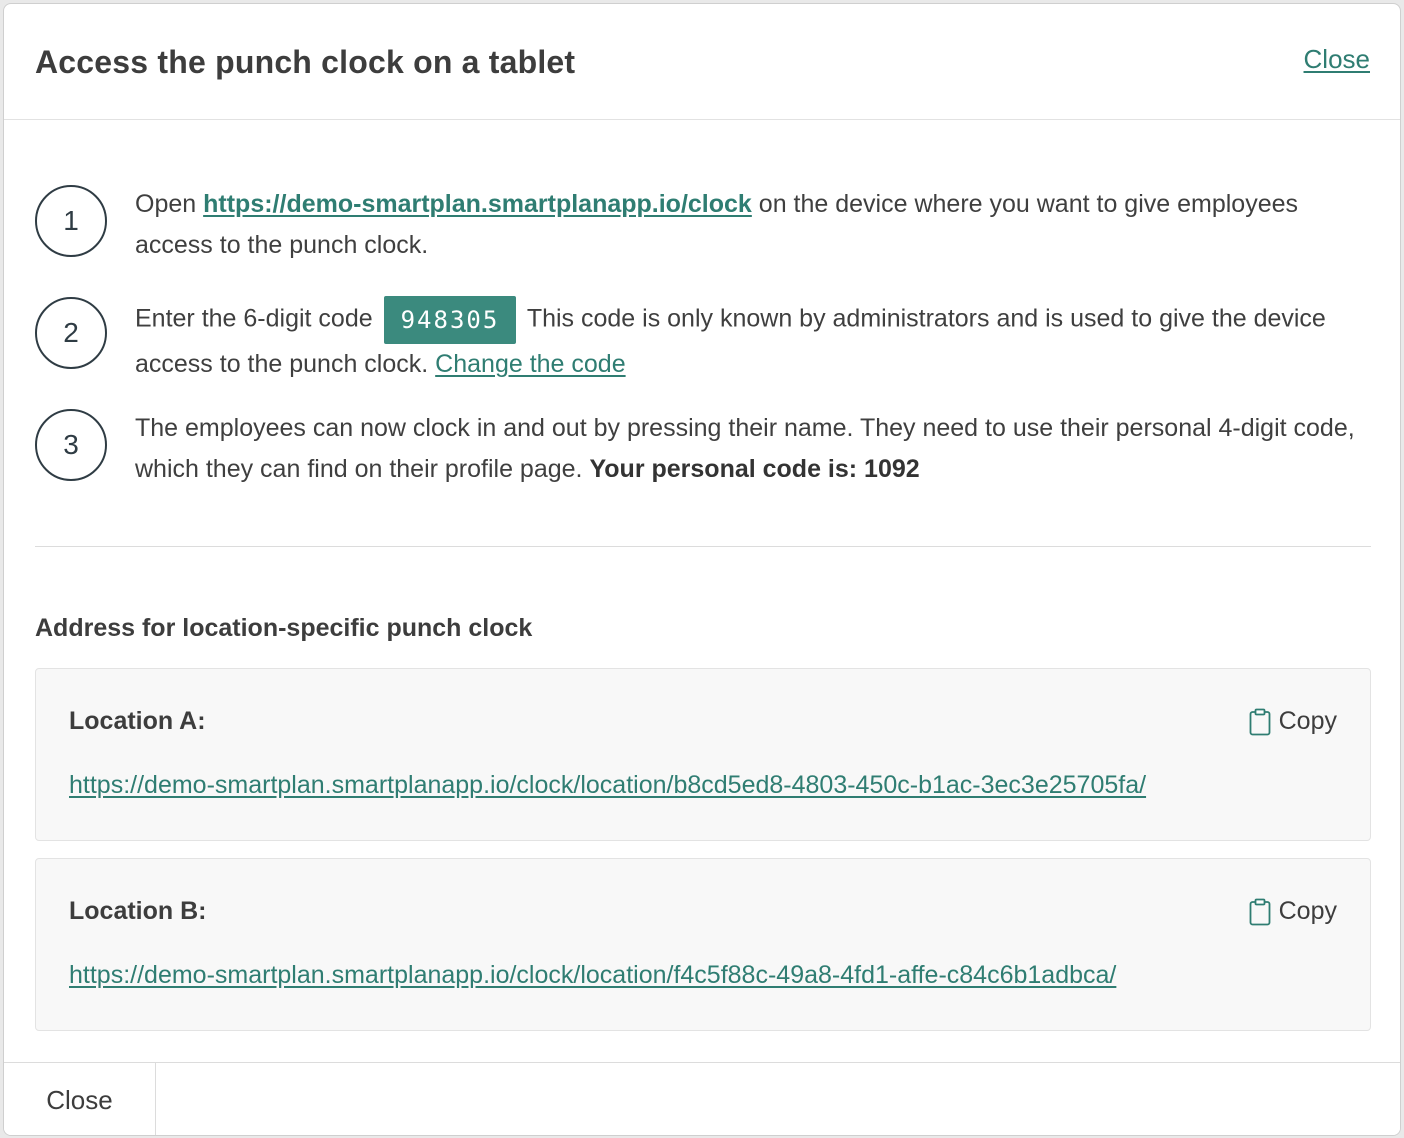 The width and height of the screenshot is (1404, 1138). I want to click on modal-header: Access the punch clock on a tablet Close, so click(702, 62).